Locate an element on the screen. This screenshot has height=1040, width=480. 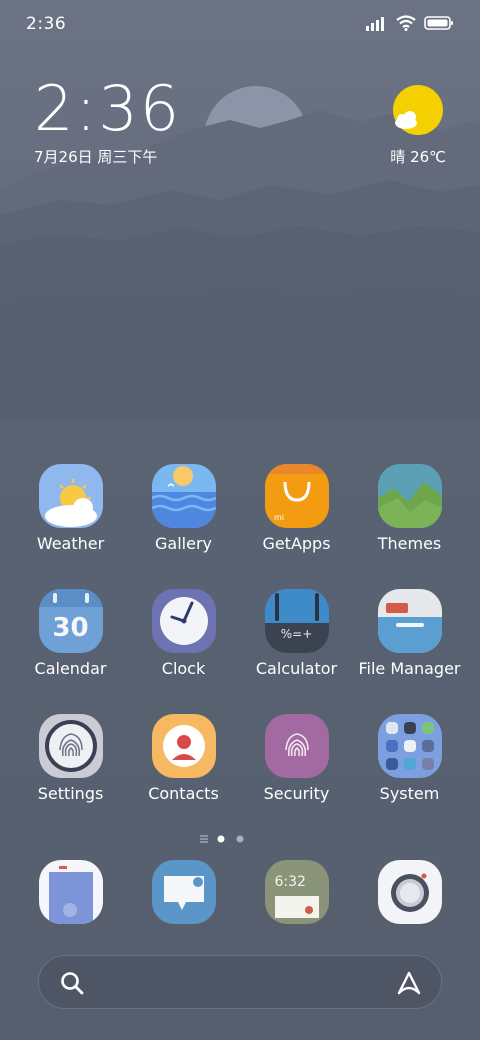
battery-icon is located at coordinates (438, 23).